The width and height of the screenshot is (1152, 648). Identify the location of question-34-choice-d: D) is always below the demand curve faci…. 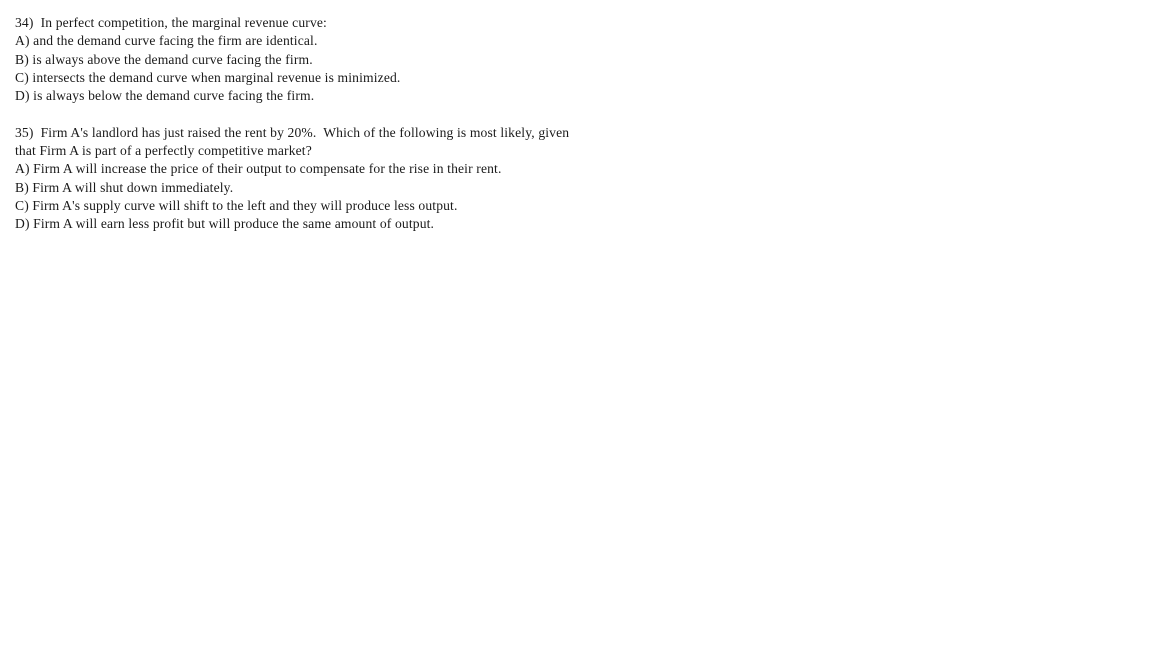
(165, 96).